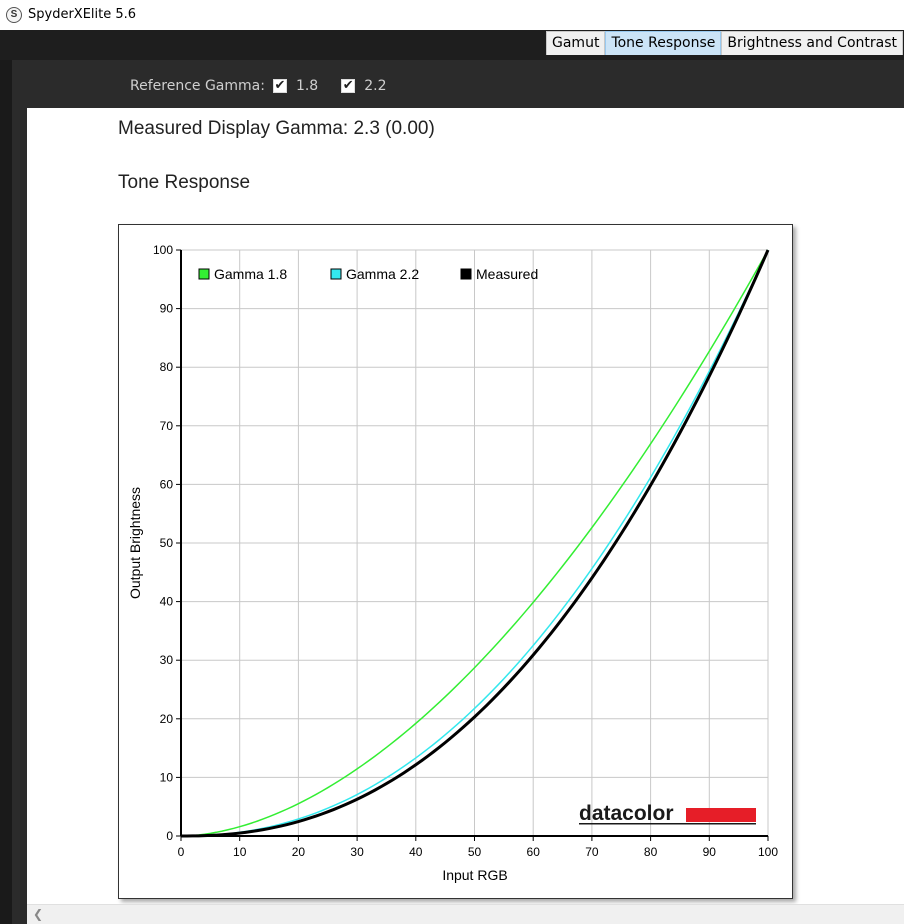 The height and width of the screenshot is (924, 904). What do you see at coordinates (181, 852) in the screenshot?
I see `x-tick-label: 0` at bounding box center [181, 852].